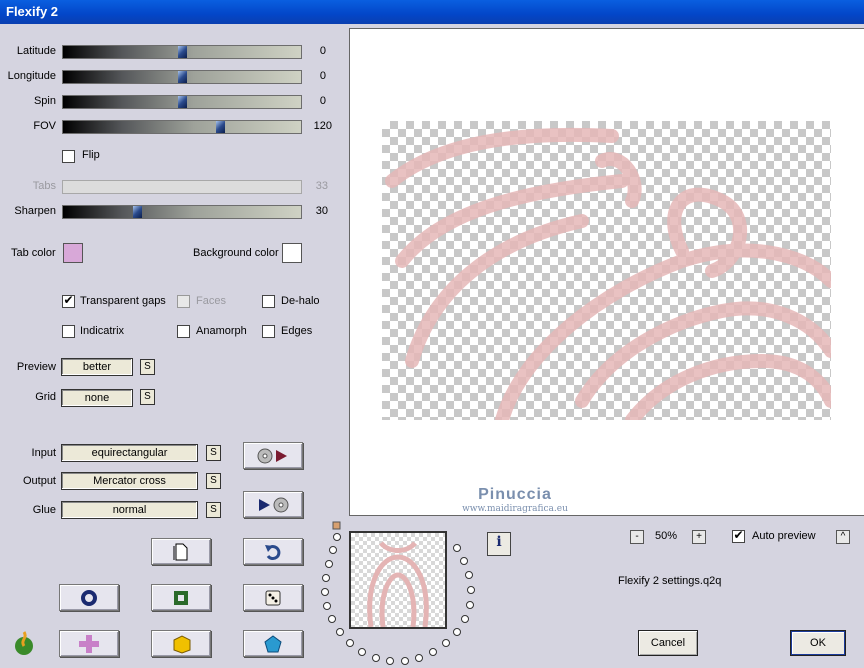  I want to click on longitude-slider, so click(182, 77).